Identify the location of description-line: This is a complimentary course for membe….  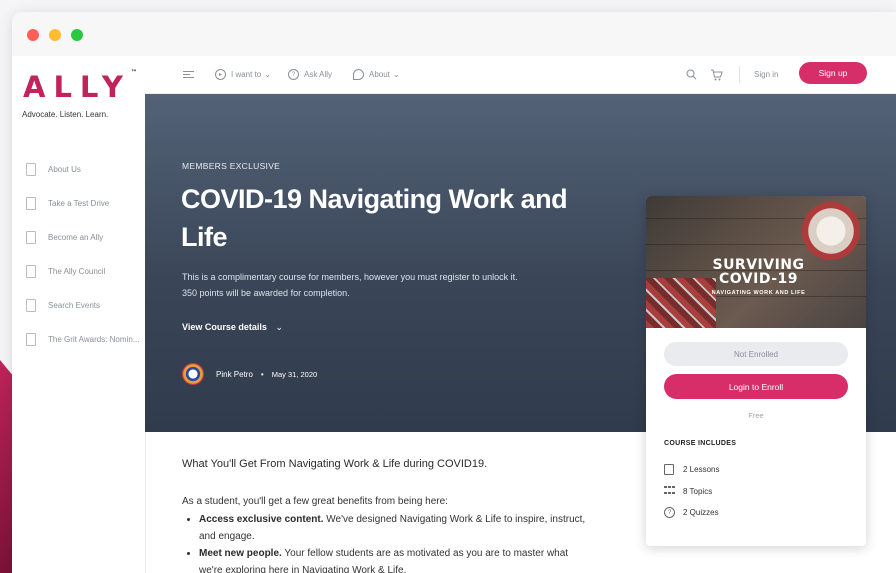
(350, 277).